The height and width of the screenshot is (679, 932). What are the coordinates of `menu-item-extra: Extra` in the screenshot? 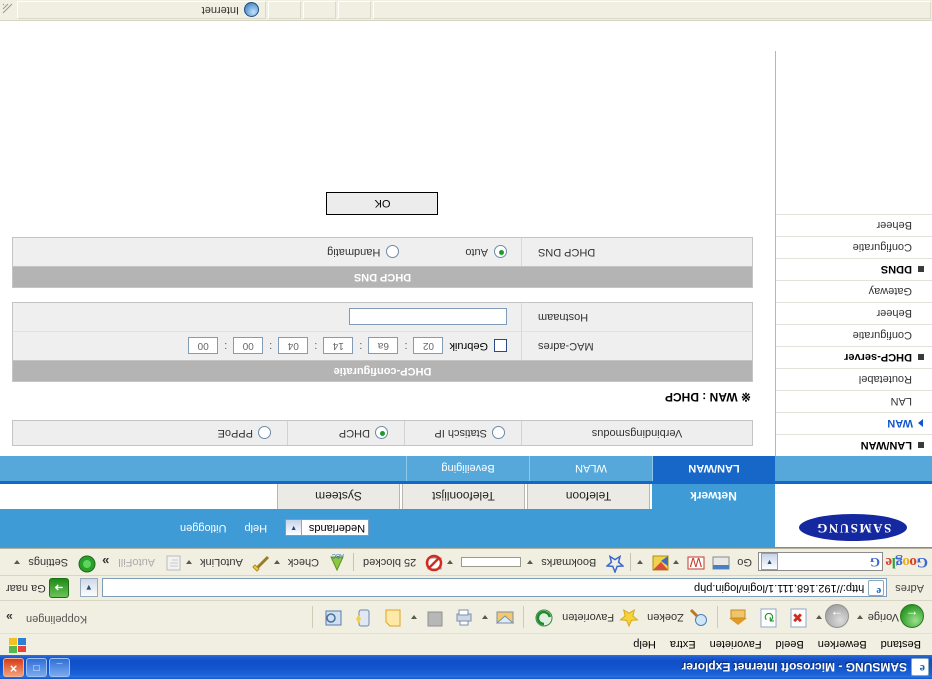 It's located at (683, 645).